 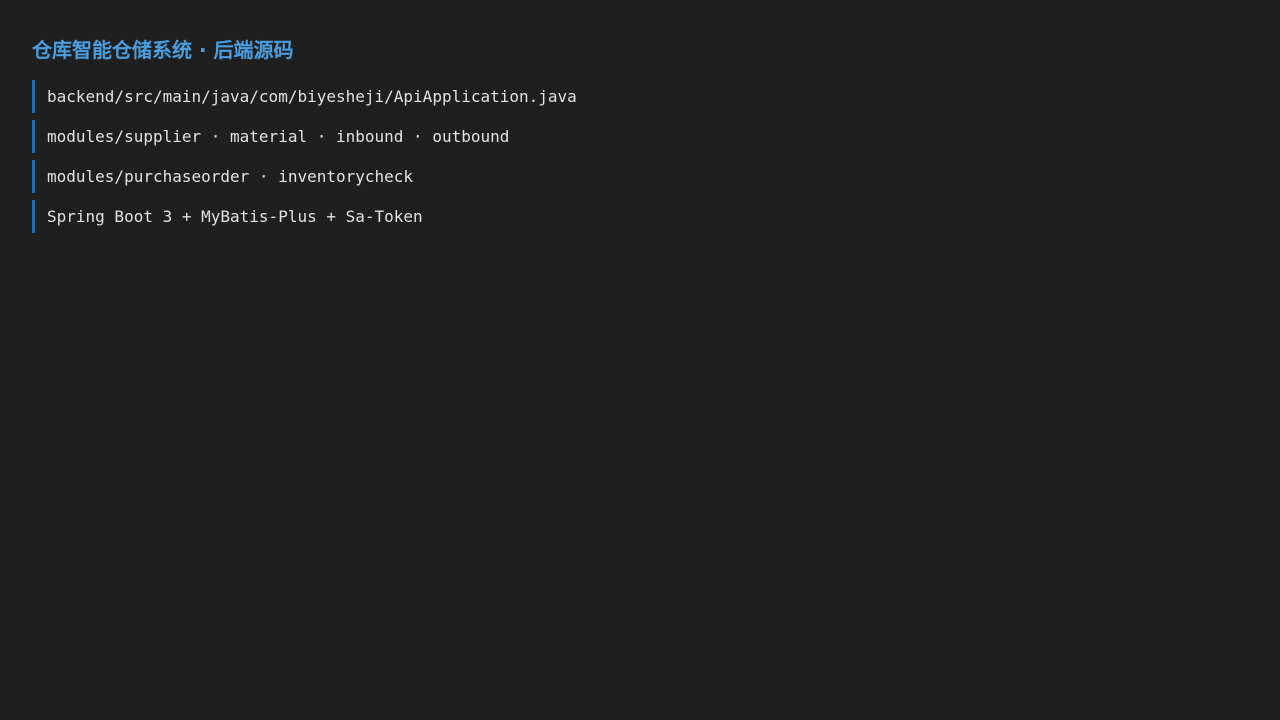 What do you see at coordinates (640, 216) in the screenshot?
I see `list-item: Spring Boot 3 + MyBatis-Plus + Sa-Token` at bounding box center [640, 216].